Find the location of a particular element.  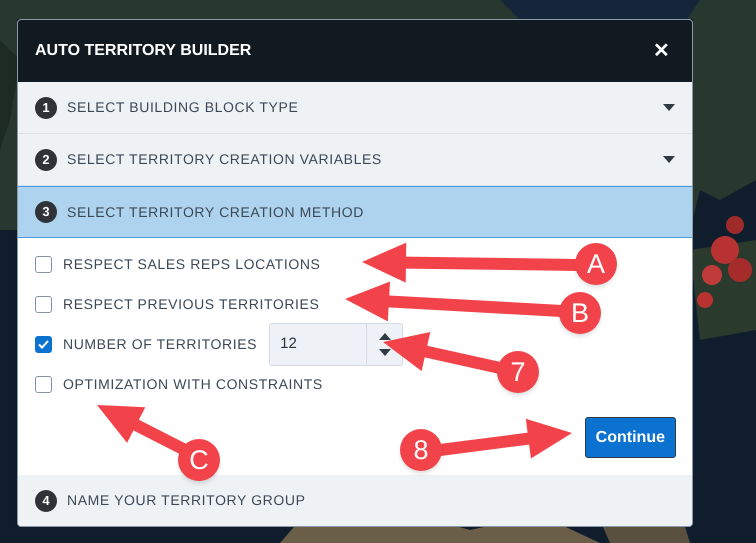

down-caret-icon is located at coordinates (384, 352).